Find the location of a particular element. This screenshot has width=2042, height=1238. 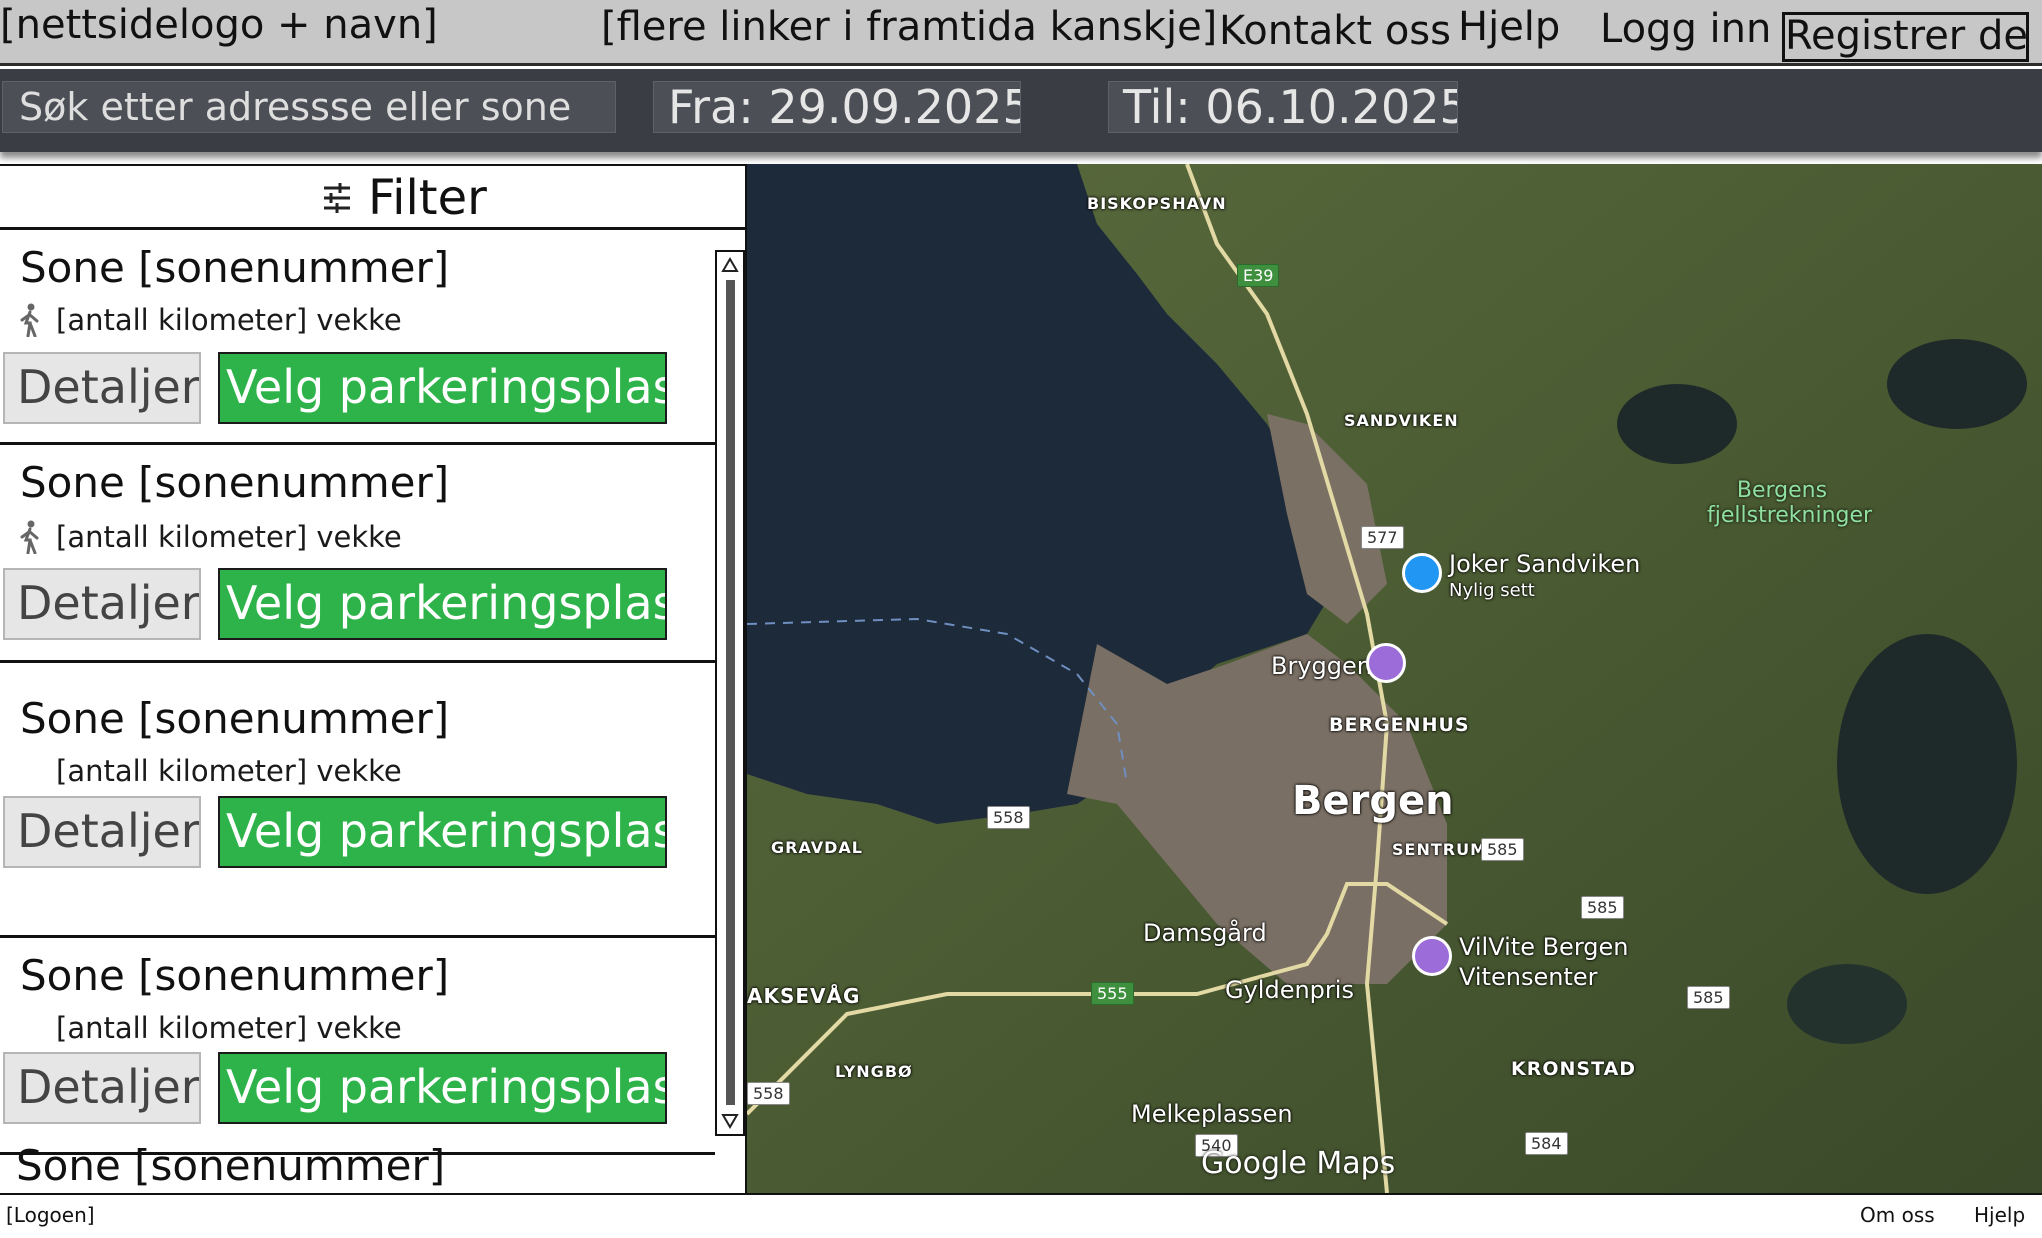

sliders-icon is located at coordinates (337, 198).